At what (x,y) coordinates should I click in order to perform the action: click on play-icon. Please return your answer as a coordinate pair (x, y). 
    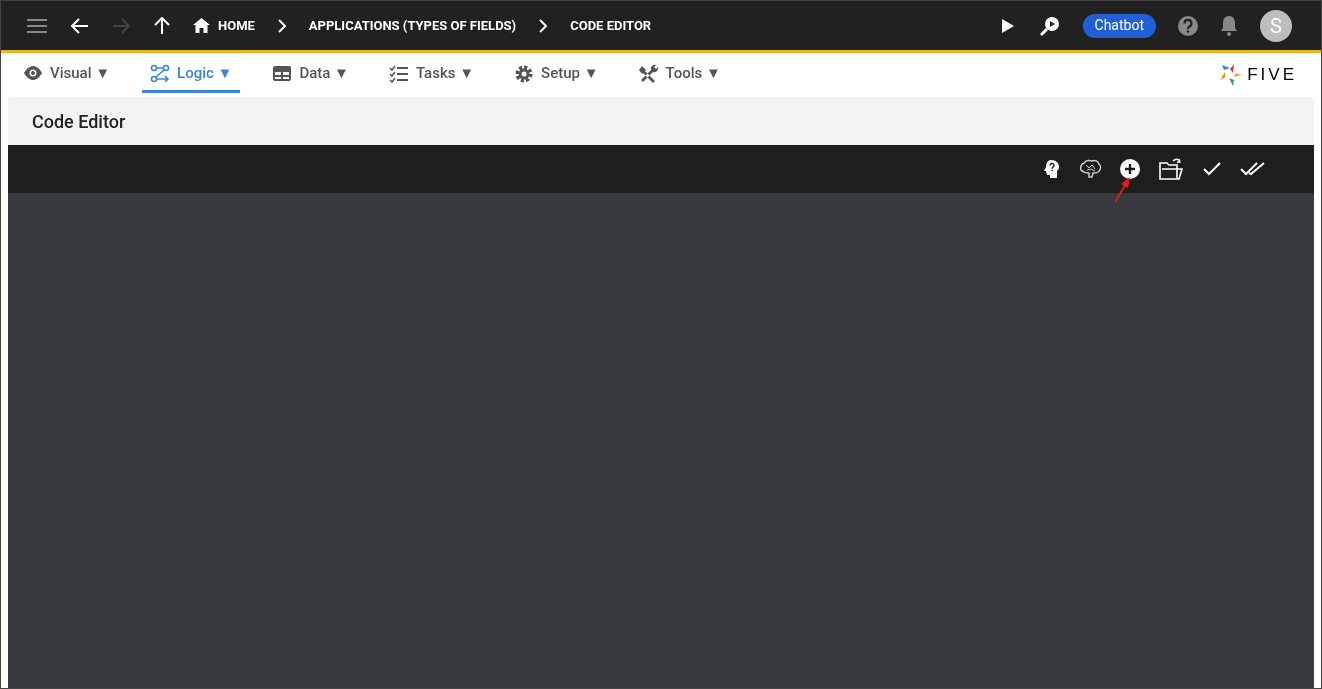
    Looking at the image, I should click on (1007, 25).